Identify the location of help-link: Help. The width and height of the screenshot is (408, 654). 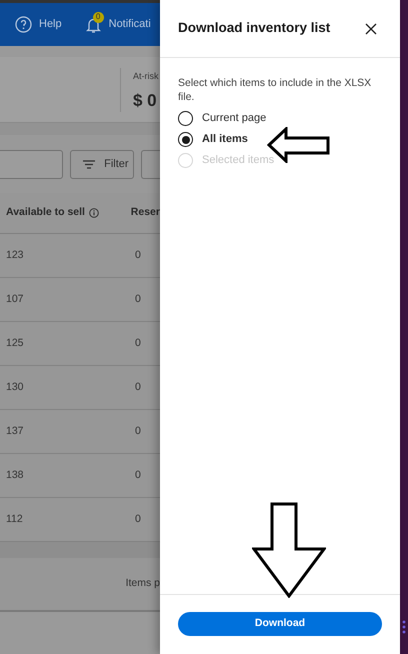
(50, 24).